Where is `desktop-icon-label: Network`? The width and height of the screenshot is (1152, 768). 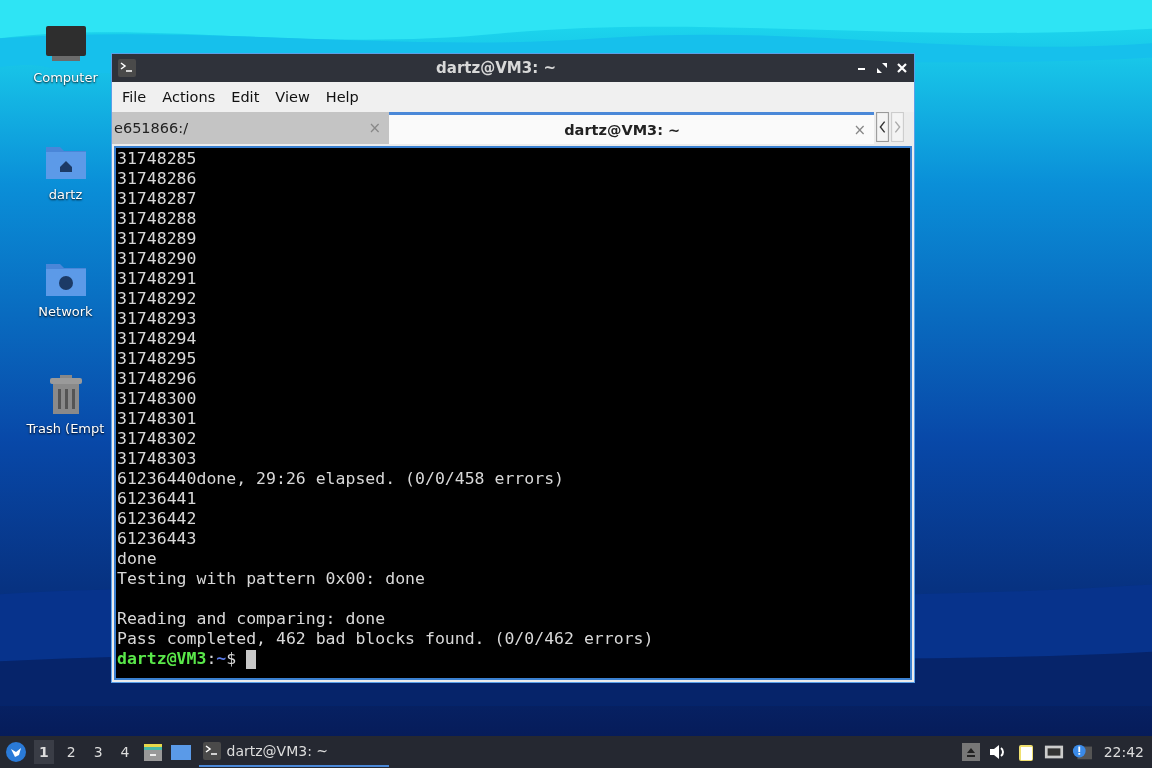
desktop-icon-label: Network is located at coordinates (65, 311).